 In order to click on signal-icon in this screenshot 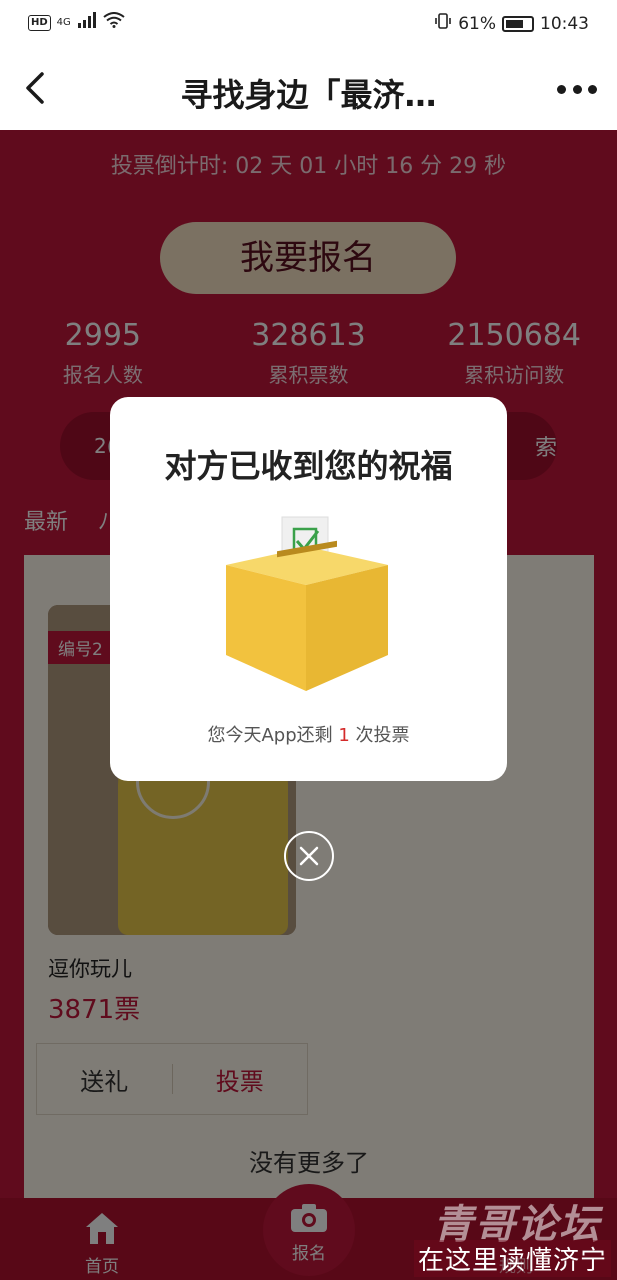, I will do `click(87, 22)`.